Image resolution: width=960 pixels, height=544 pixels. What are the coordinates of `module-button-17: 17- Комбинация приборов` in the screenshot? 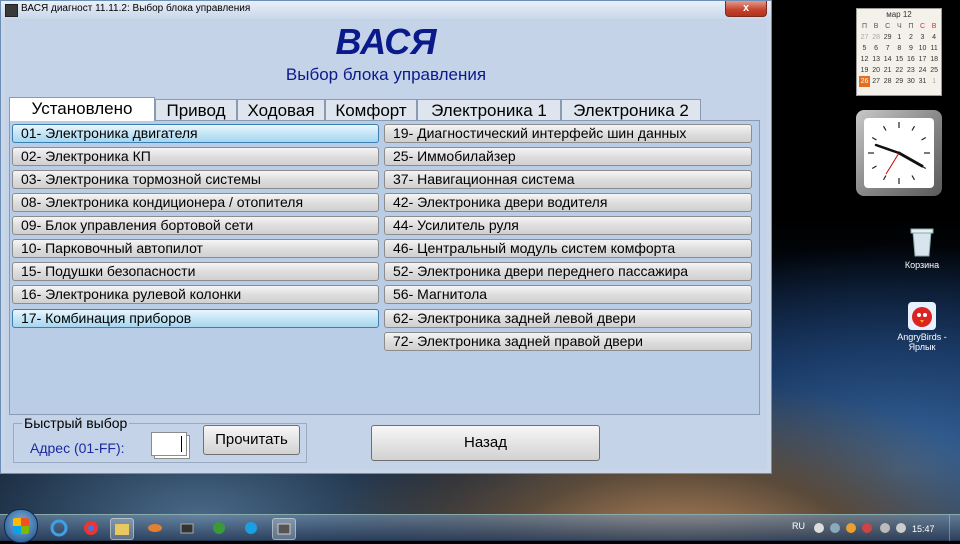 It's located at (195, 318).